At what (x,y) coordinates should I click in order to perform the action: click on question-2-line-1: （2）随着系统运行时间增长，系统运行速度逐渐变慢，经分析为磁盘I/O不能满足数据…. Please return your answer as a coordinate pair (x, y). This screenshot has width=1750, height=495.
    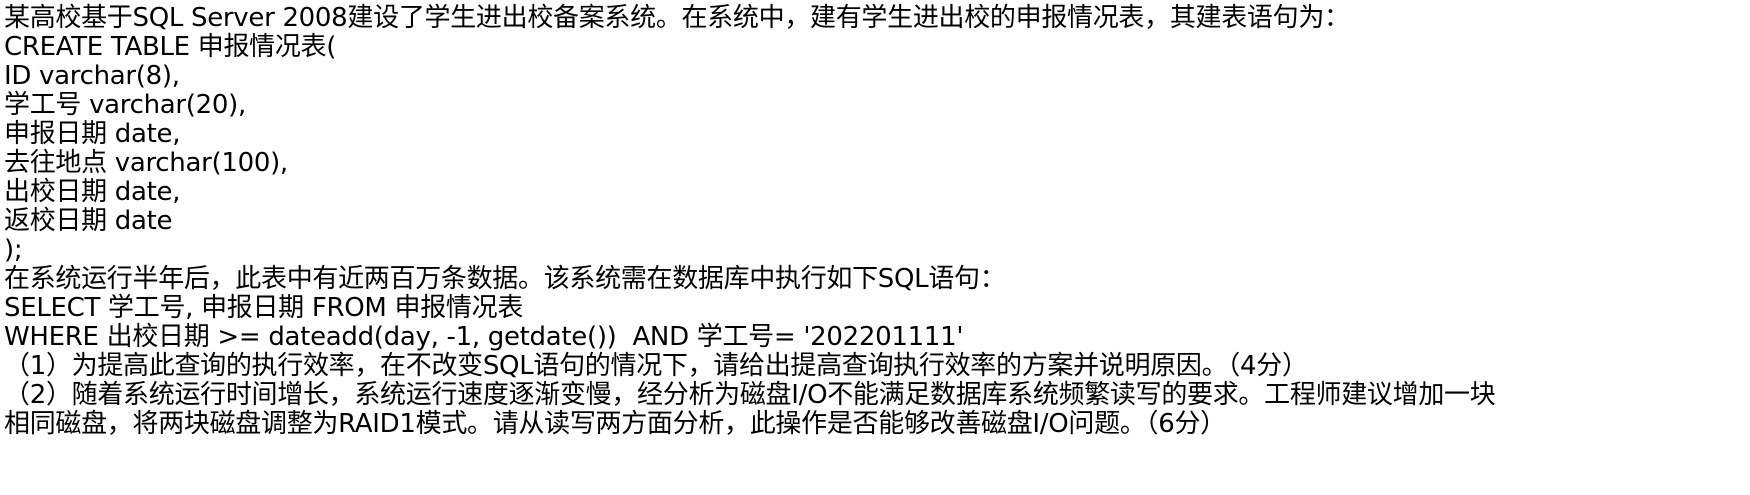
    Looking at the image, I should click on (750, 395).